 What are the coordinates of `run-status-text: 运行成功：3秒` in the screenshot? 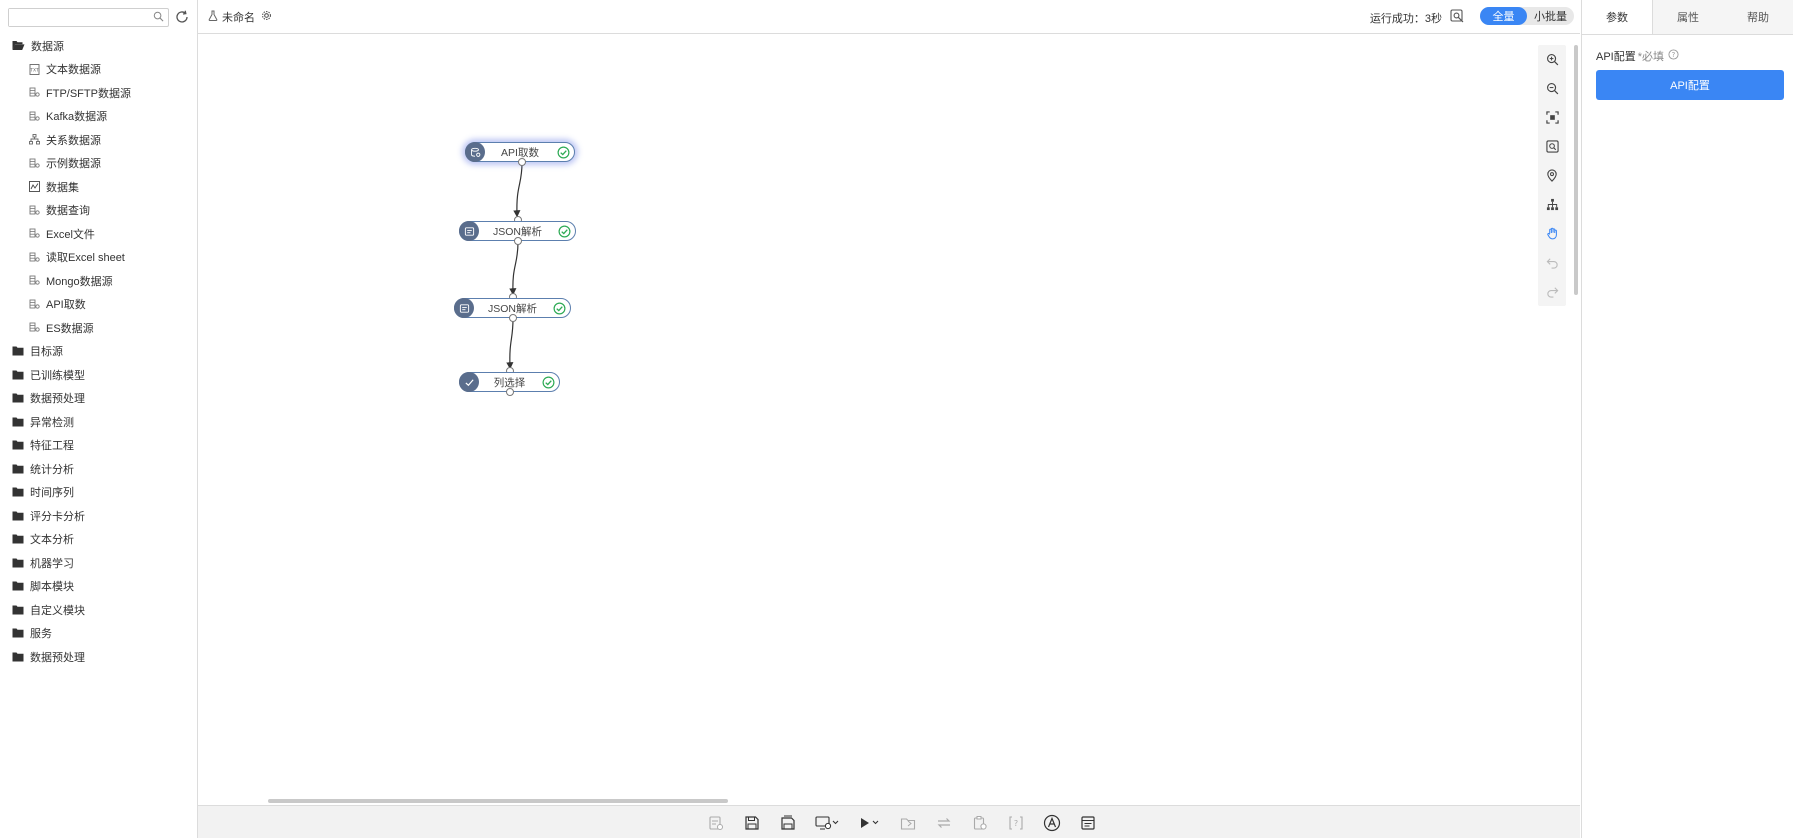 It's located at (1405, 19).